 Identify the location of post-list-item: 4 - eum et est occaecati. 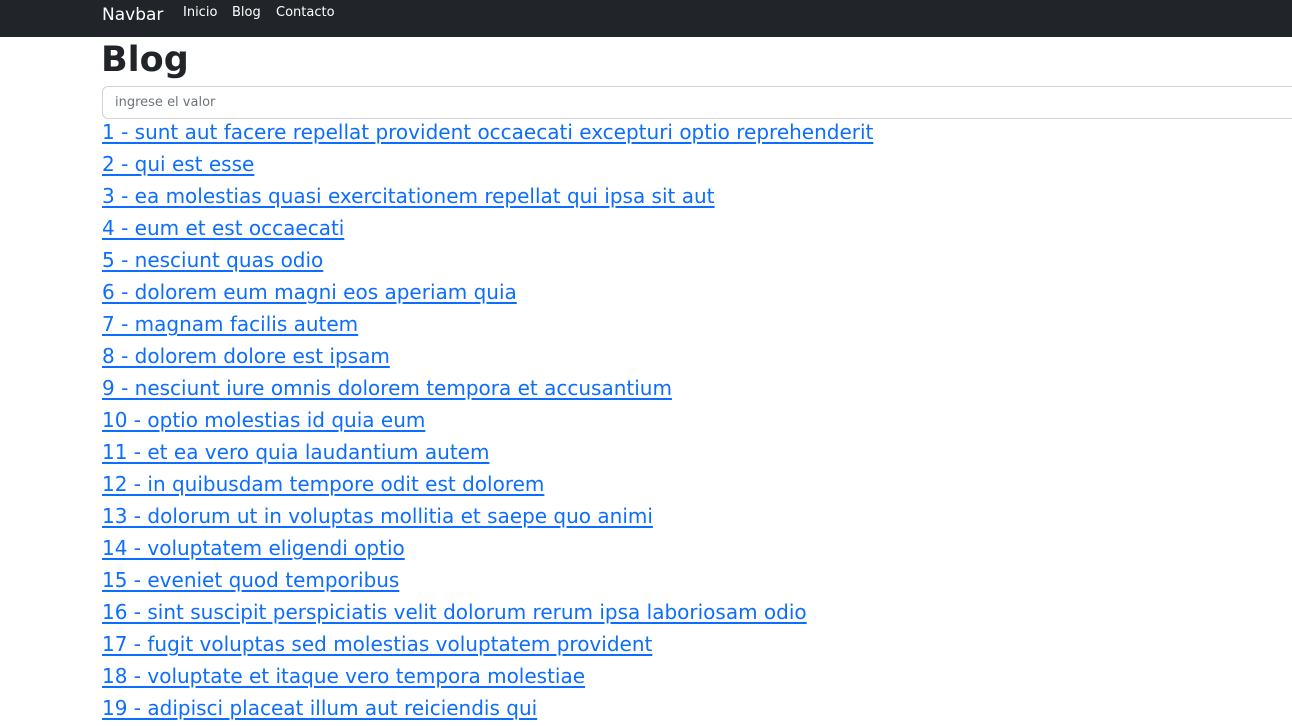
(487, 228).